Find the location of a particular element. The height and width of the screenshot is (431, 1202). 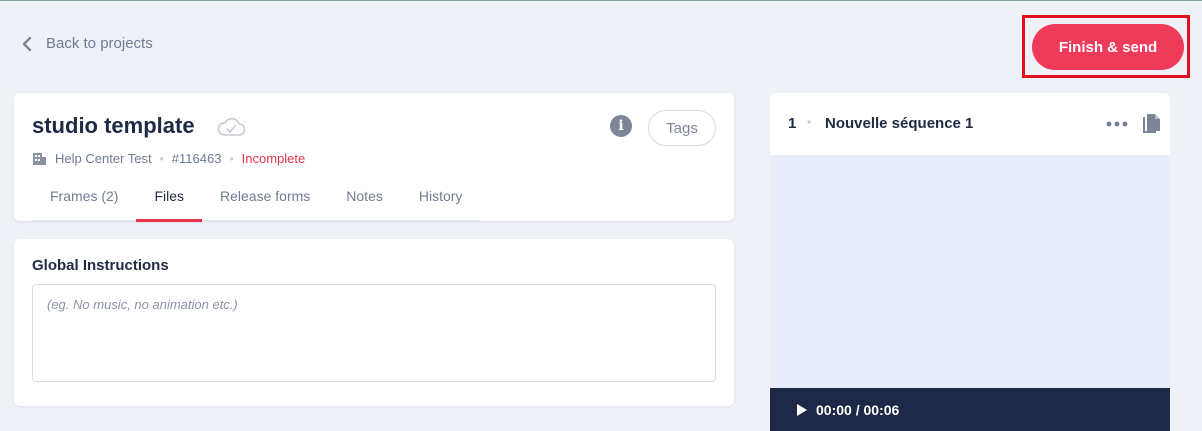

info-icon: i is located at coordinates (621, 126).